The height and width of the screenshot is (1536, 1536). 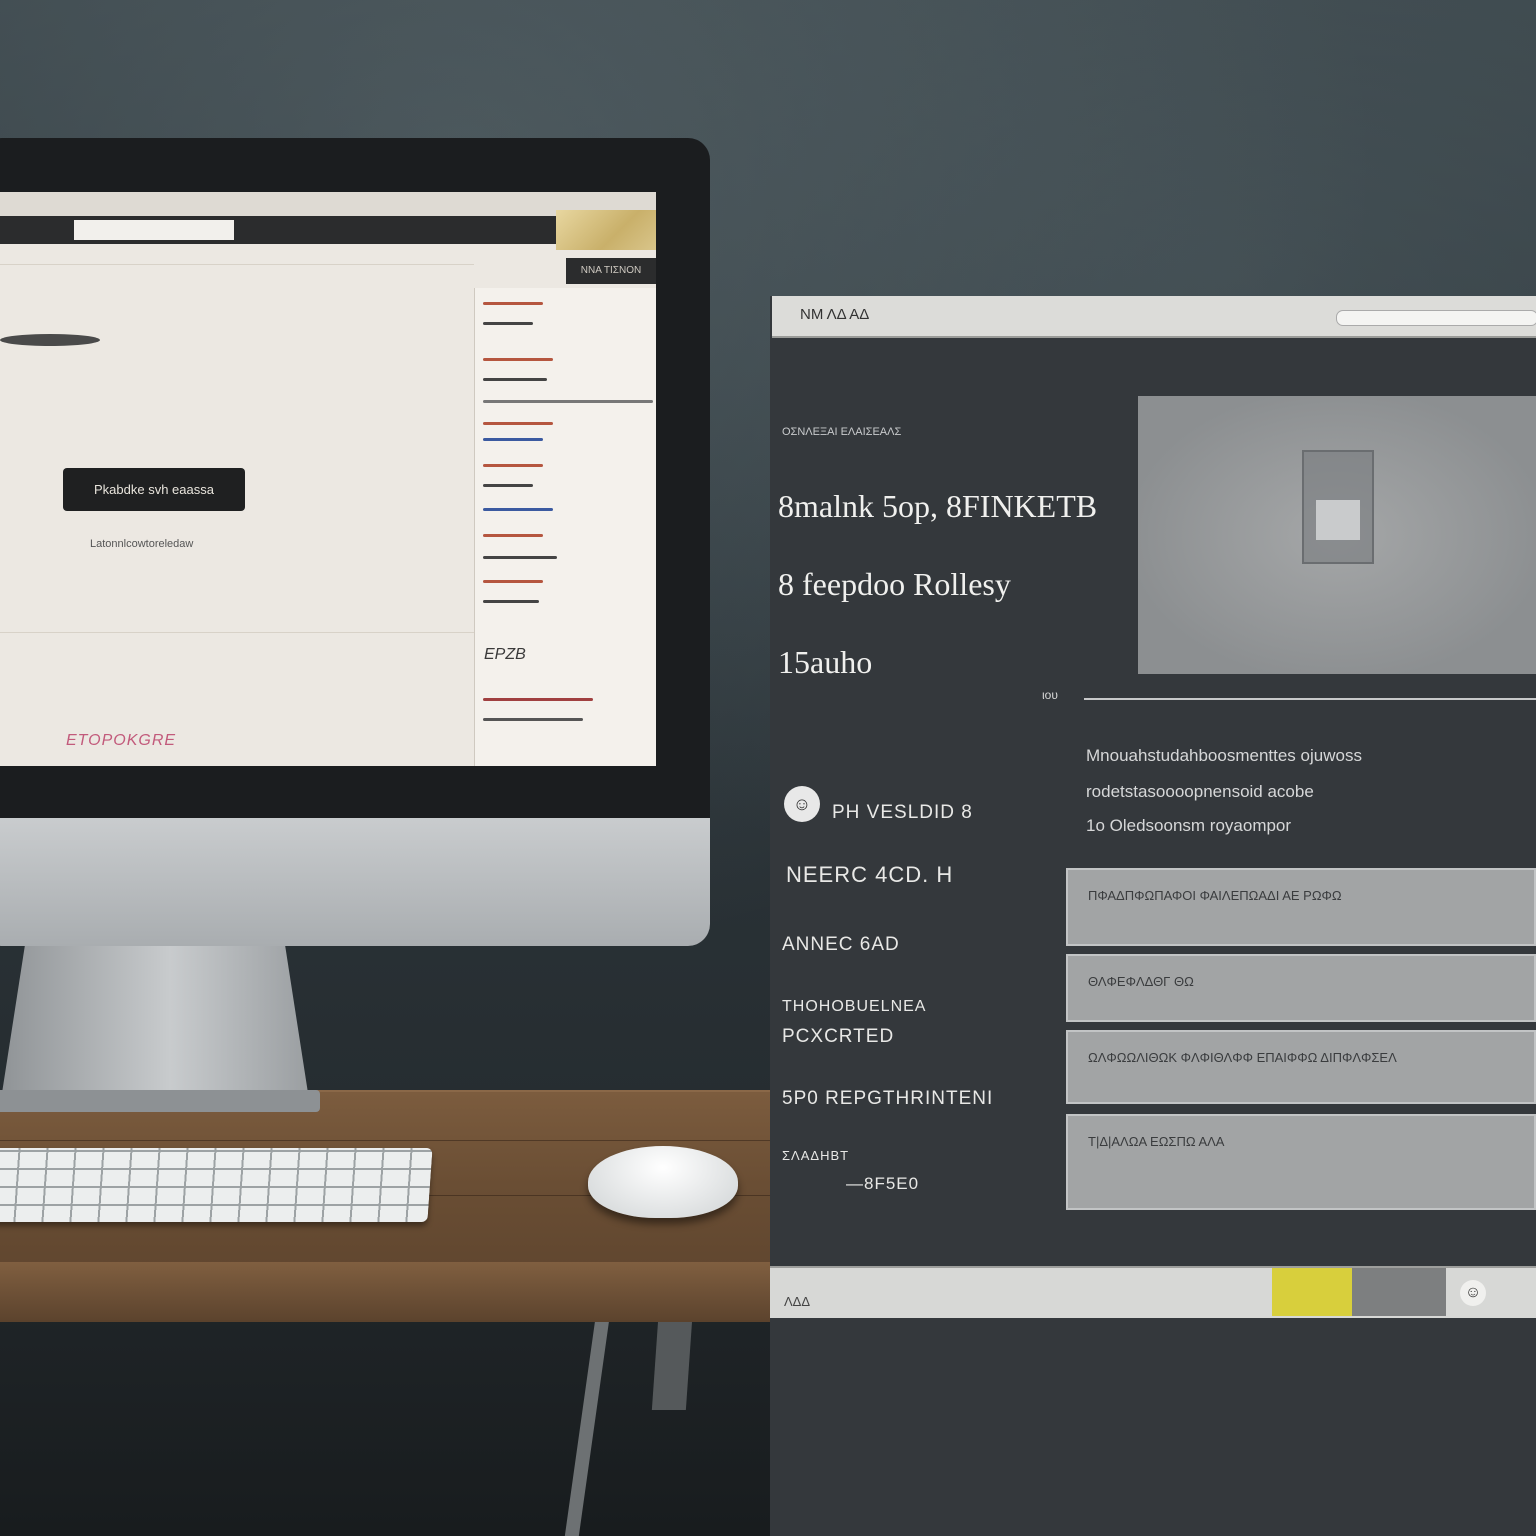 I want to click on panel-search-input, so click(x=1436, y=318).